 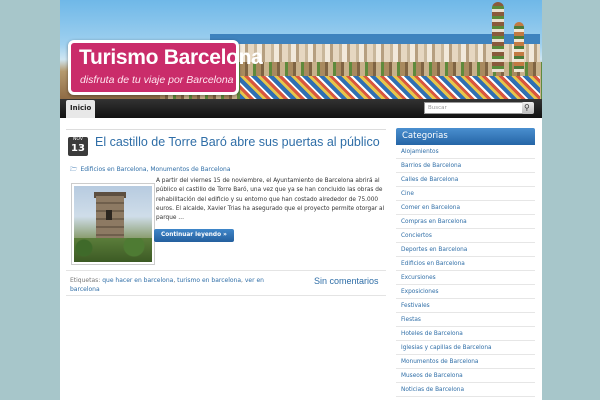 I want to click on tags-label: Etiquetas:, so click(x=85, y=280).